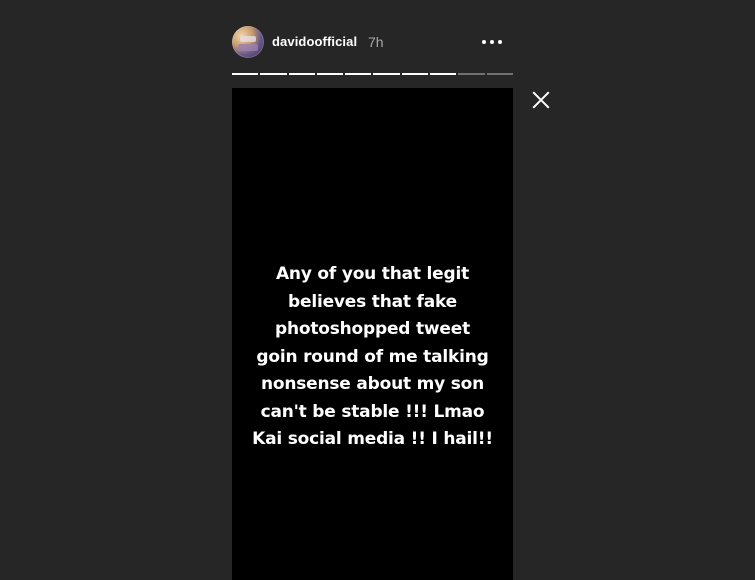 The height and width of the screenshot is (580, 755). Describe the element at coordinates (376, 42) in the screenshot. I see `story-timestamp: 7h` at that location.